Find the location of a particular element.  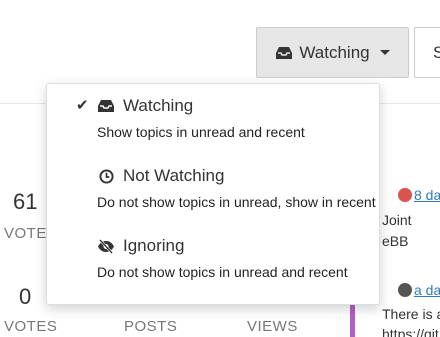

teaser-time: 8 da is located at coordinates (427, 195).